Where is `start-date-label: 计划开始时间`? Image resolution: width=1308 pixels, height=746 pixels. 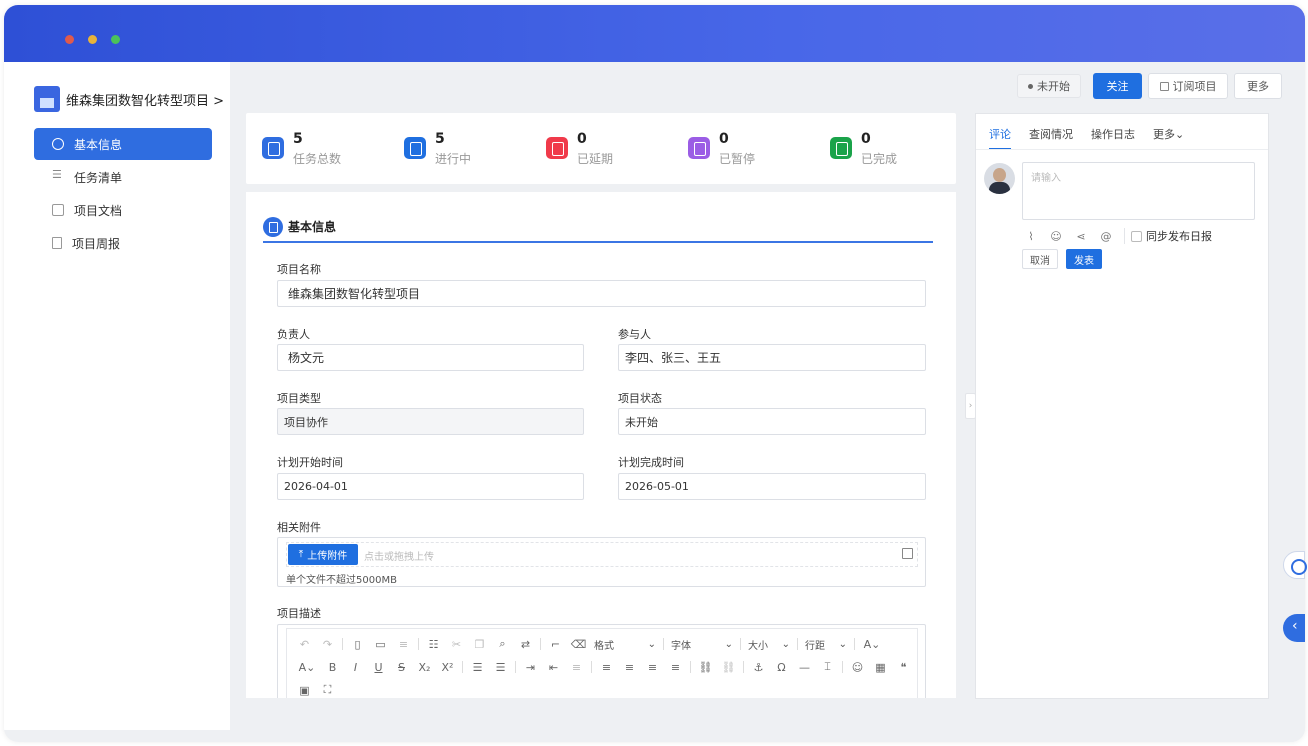
start-date-label: 计划开始时间 is located at coordinates (310, 462).